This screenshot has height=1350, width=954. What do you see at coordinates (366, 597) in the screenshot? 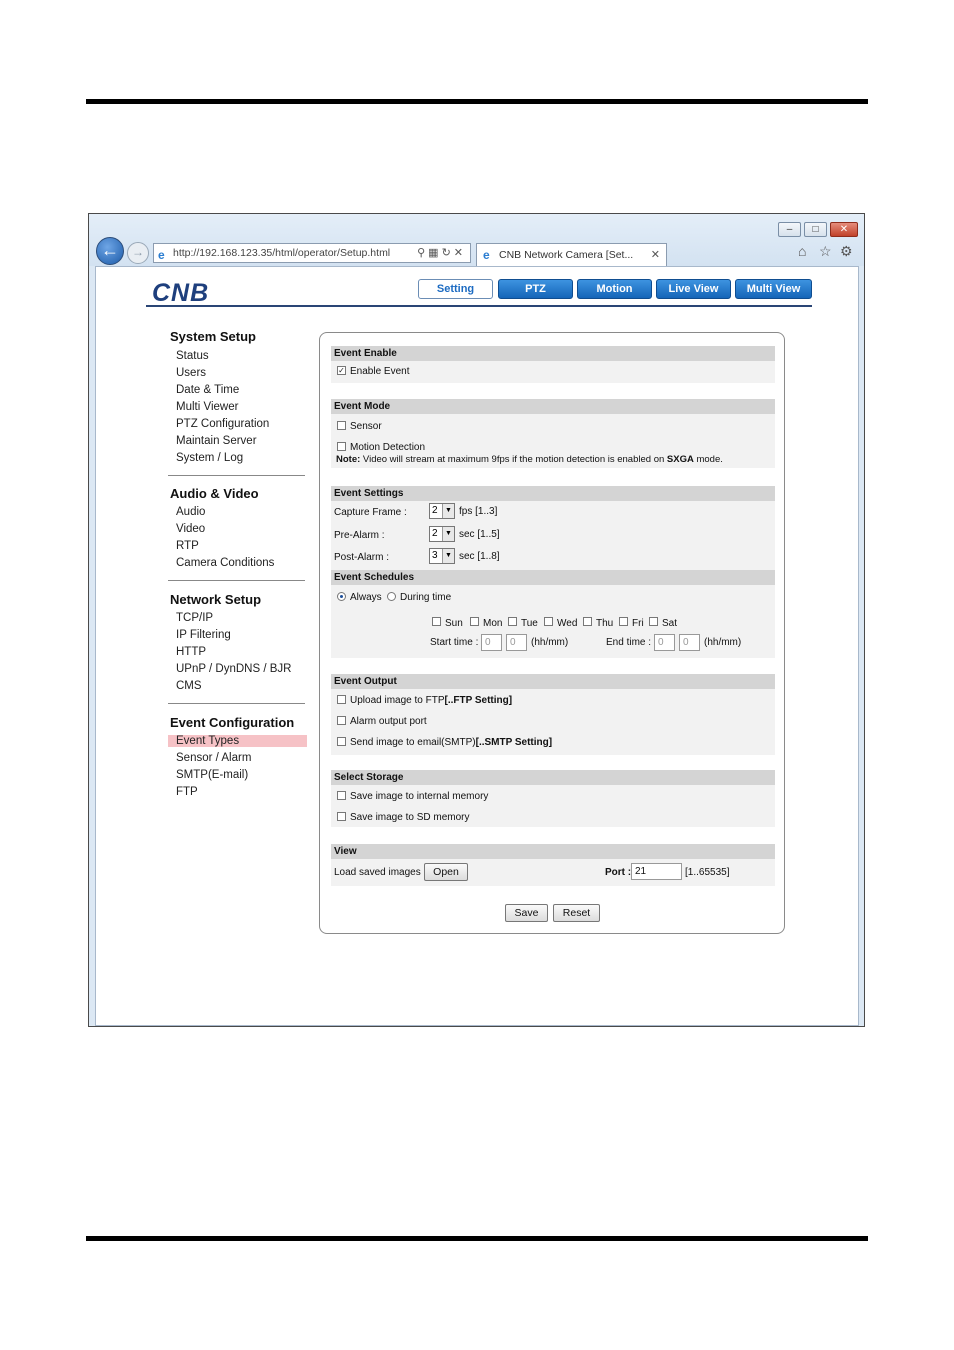
I see `always-label: Always` at bounding box center [366, 597].